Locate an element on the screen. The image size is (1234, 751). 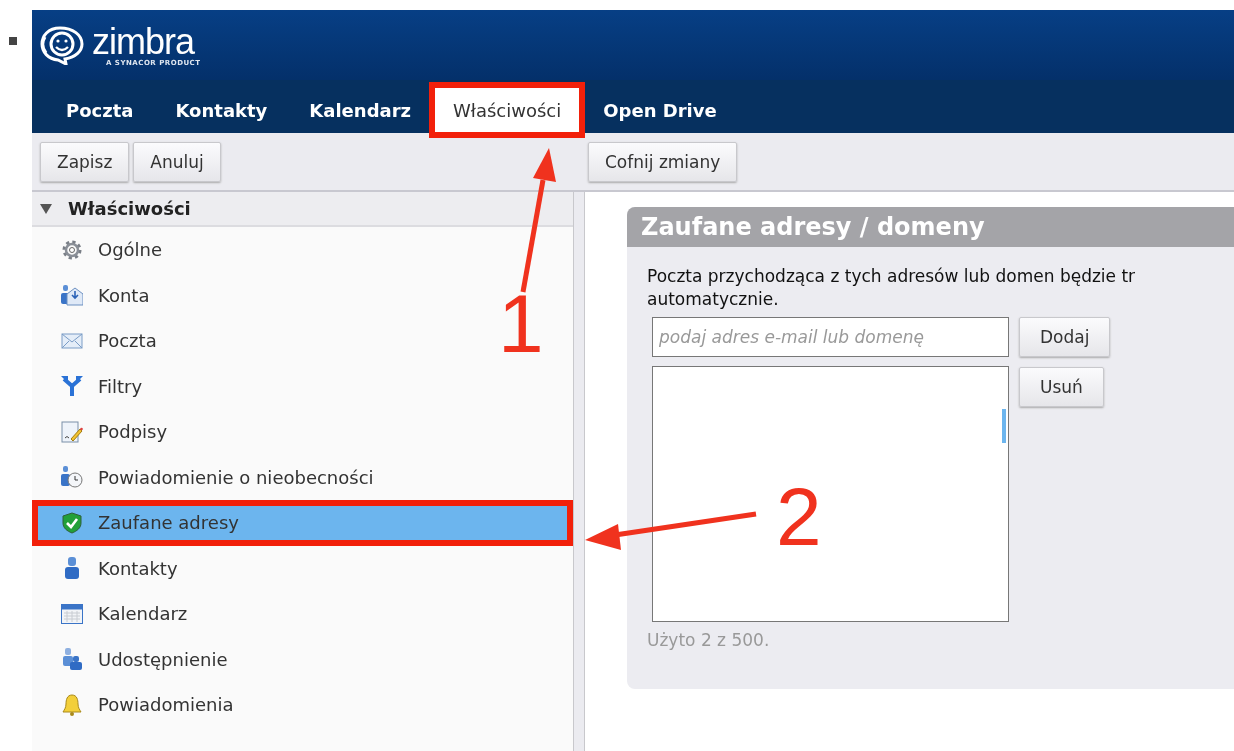
scrollbar-thumb is located at coordinates (1004, 426).